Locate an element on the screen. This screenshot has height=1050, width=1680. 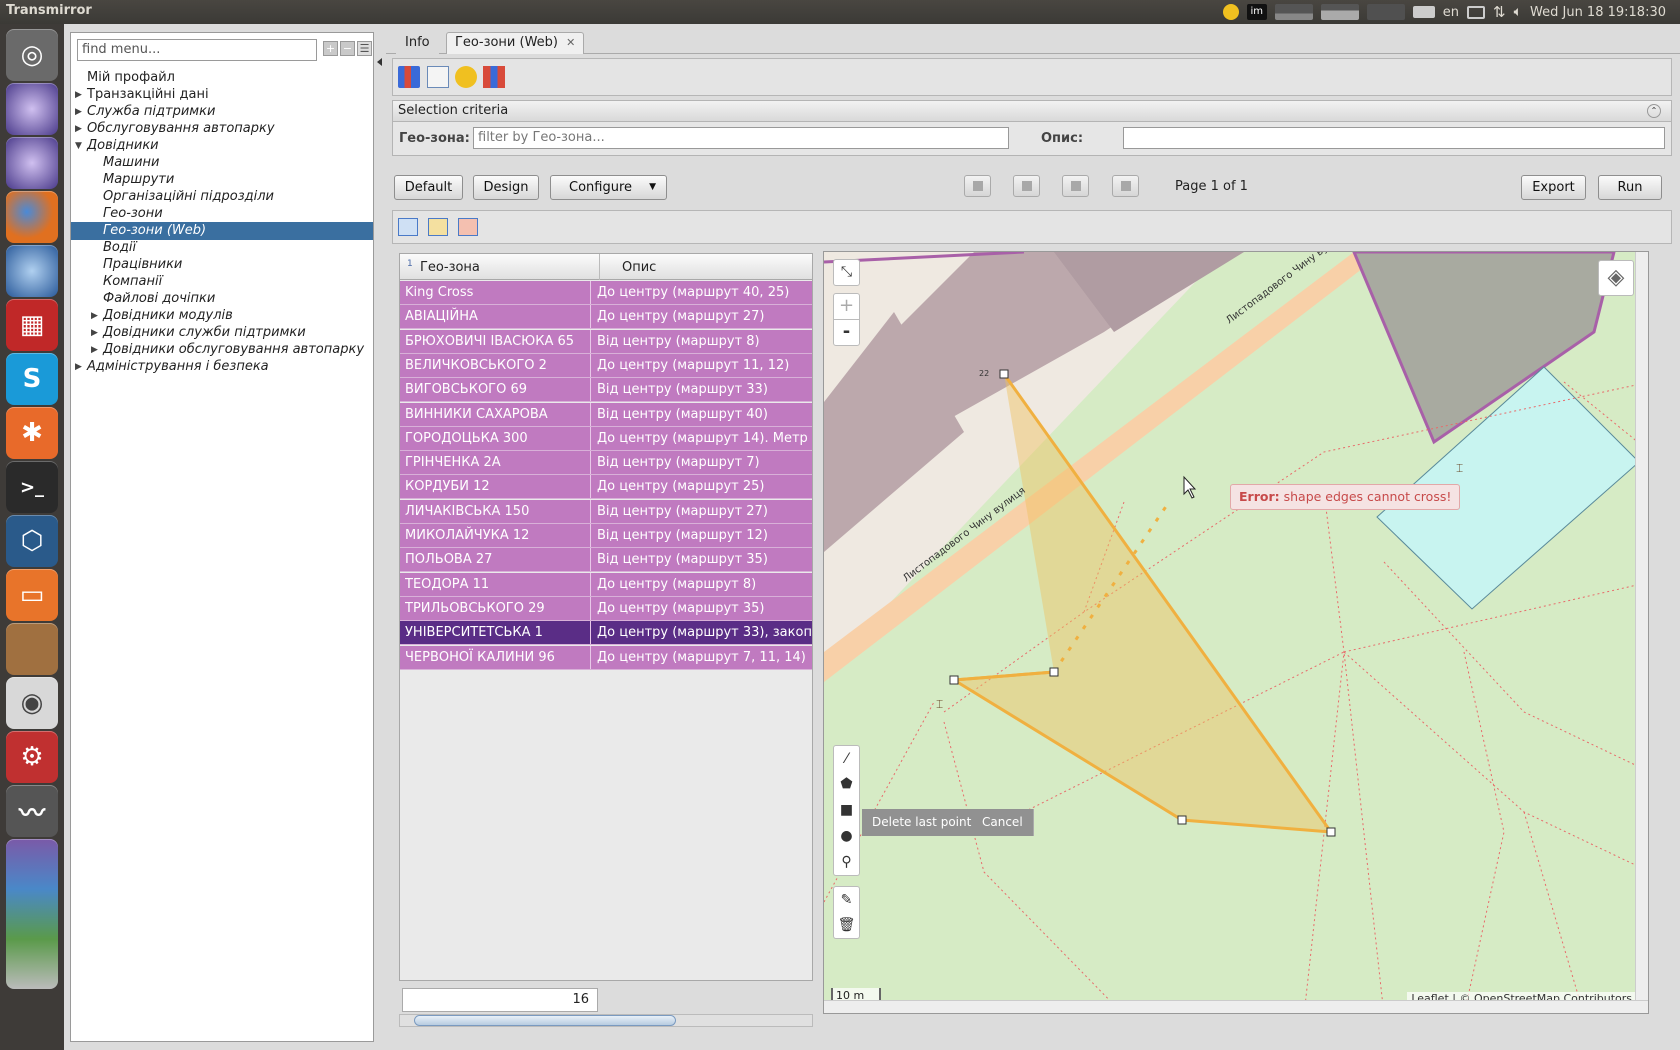
table-row: ВИГОВСЬКОГО 69 Від центру (маршрут 33) is located at coordinates (606, 390).